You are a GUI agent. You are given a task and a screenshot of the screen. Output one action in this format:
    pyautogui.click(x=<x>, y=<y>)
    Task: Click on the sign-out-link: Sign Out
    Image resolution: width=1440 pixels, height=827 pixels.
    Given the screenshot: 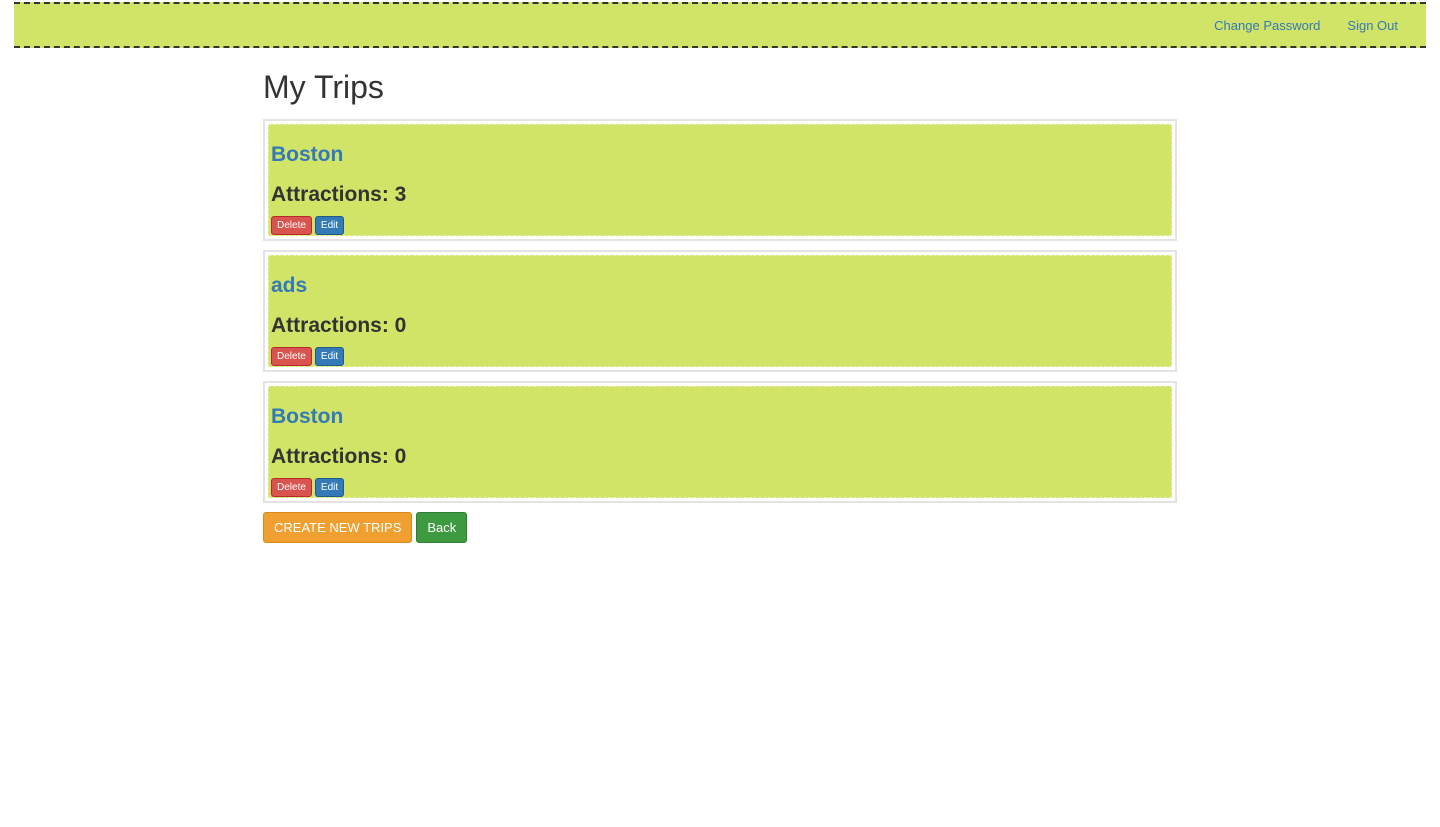 What is the action you would take?
    pyautogui.click(x=1372, y=25)
    